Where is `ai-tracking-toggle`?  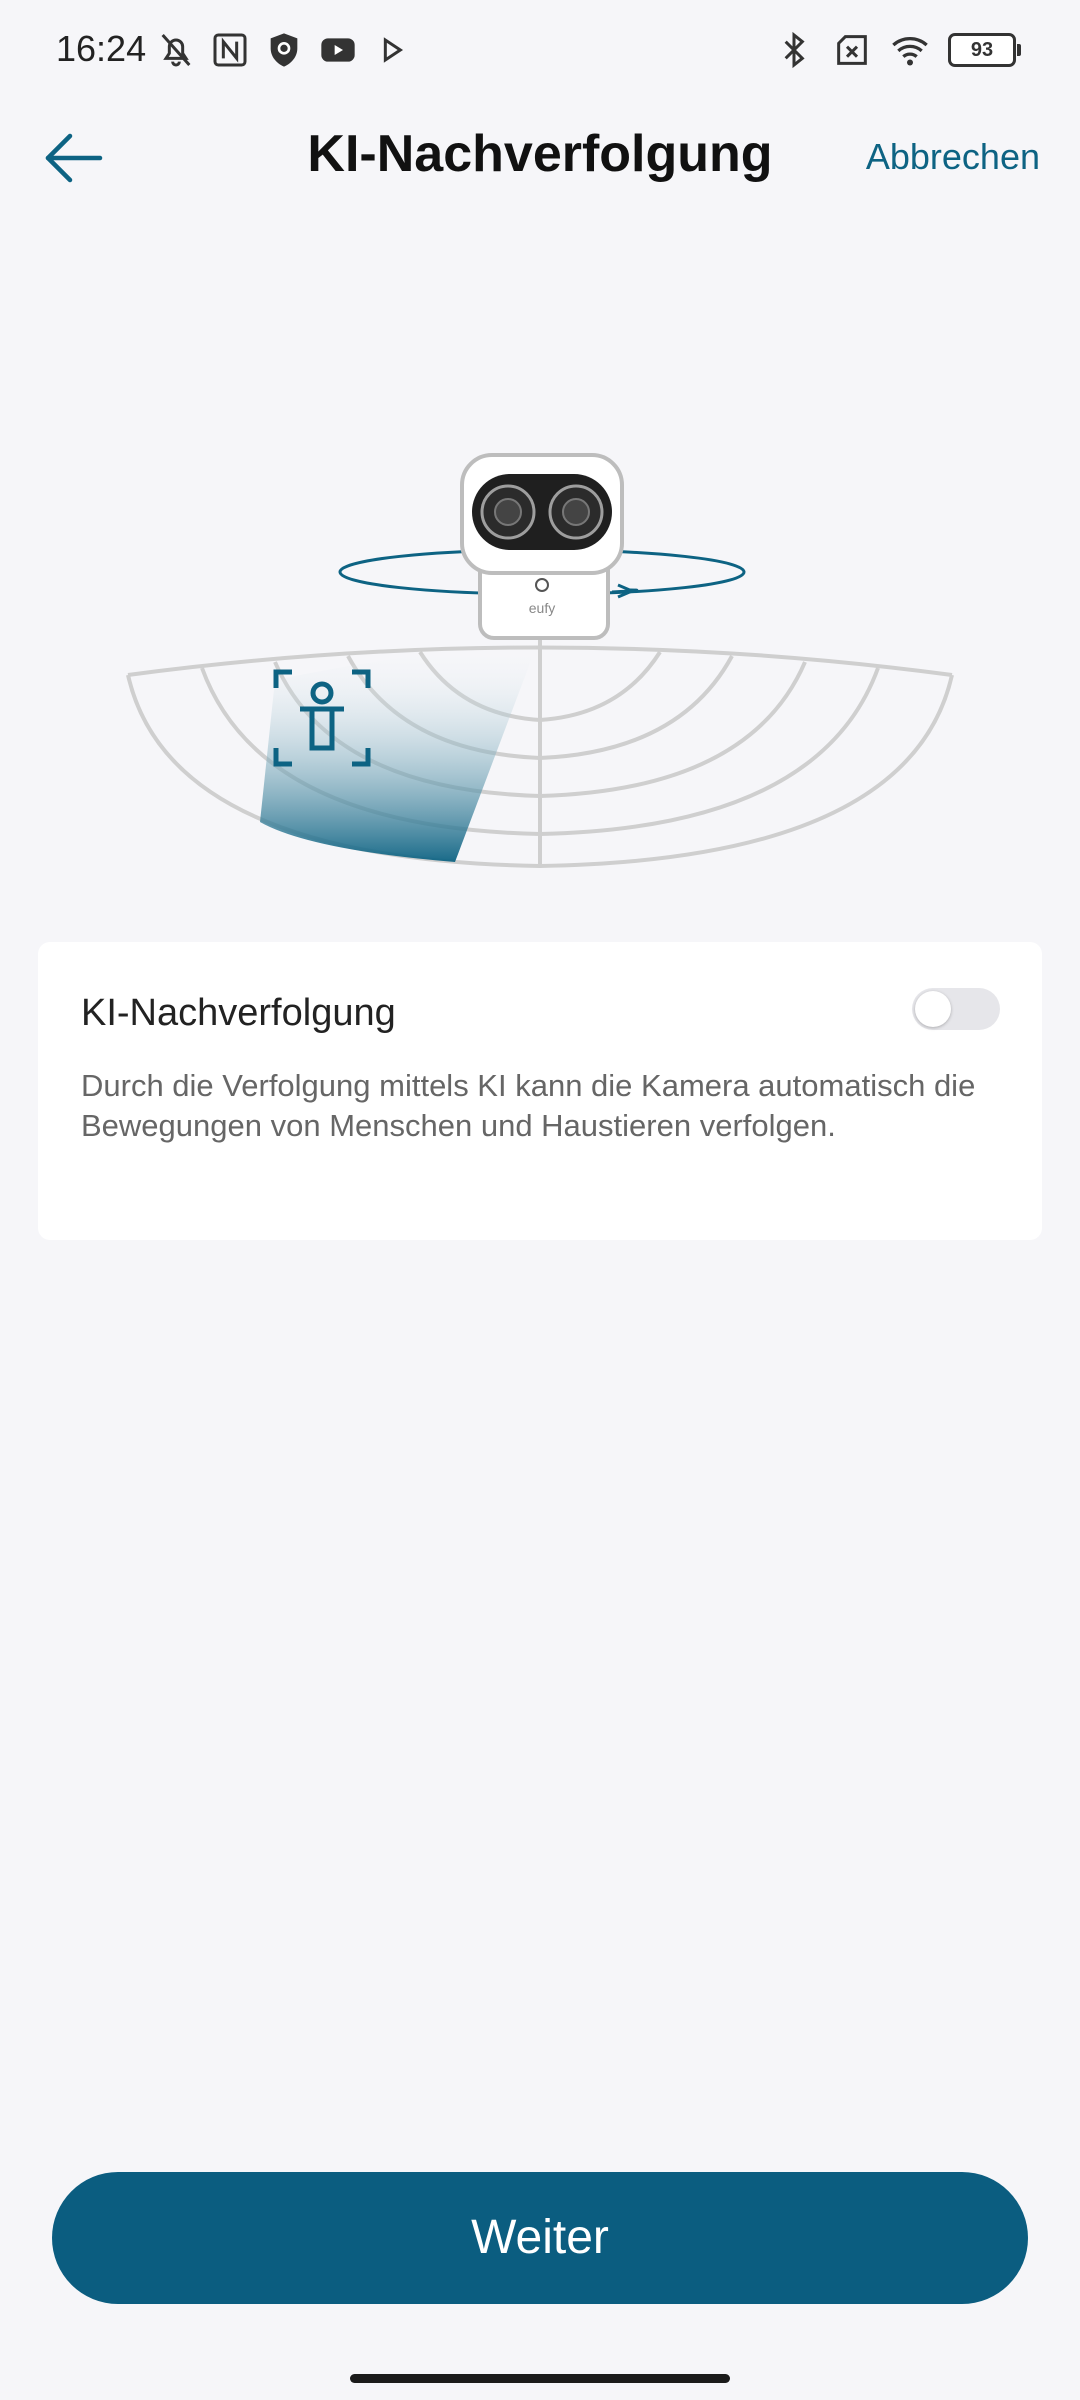 ai-tracking-toggle is located at coordinates (956, 1009).